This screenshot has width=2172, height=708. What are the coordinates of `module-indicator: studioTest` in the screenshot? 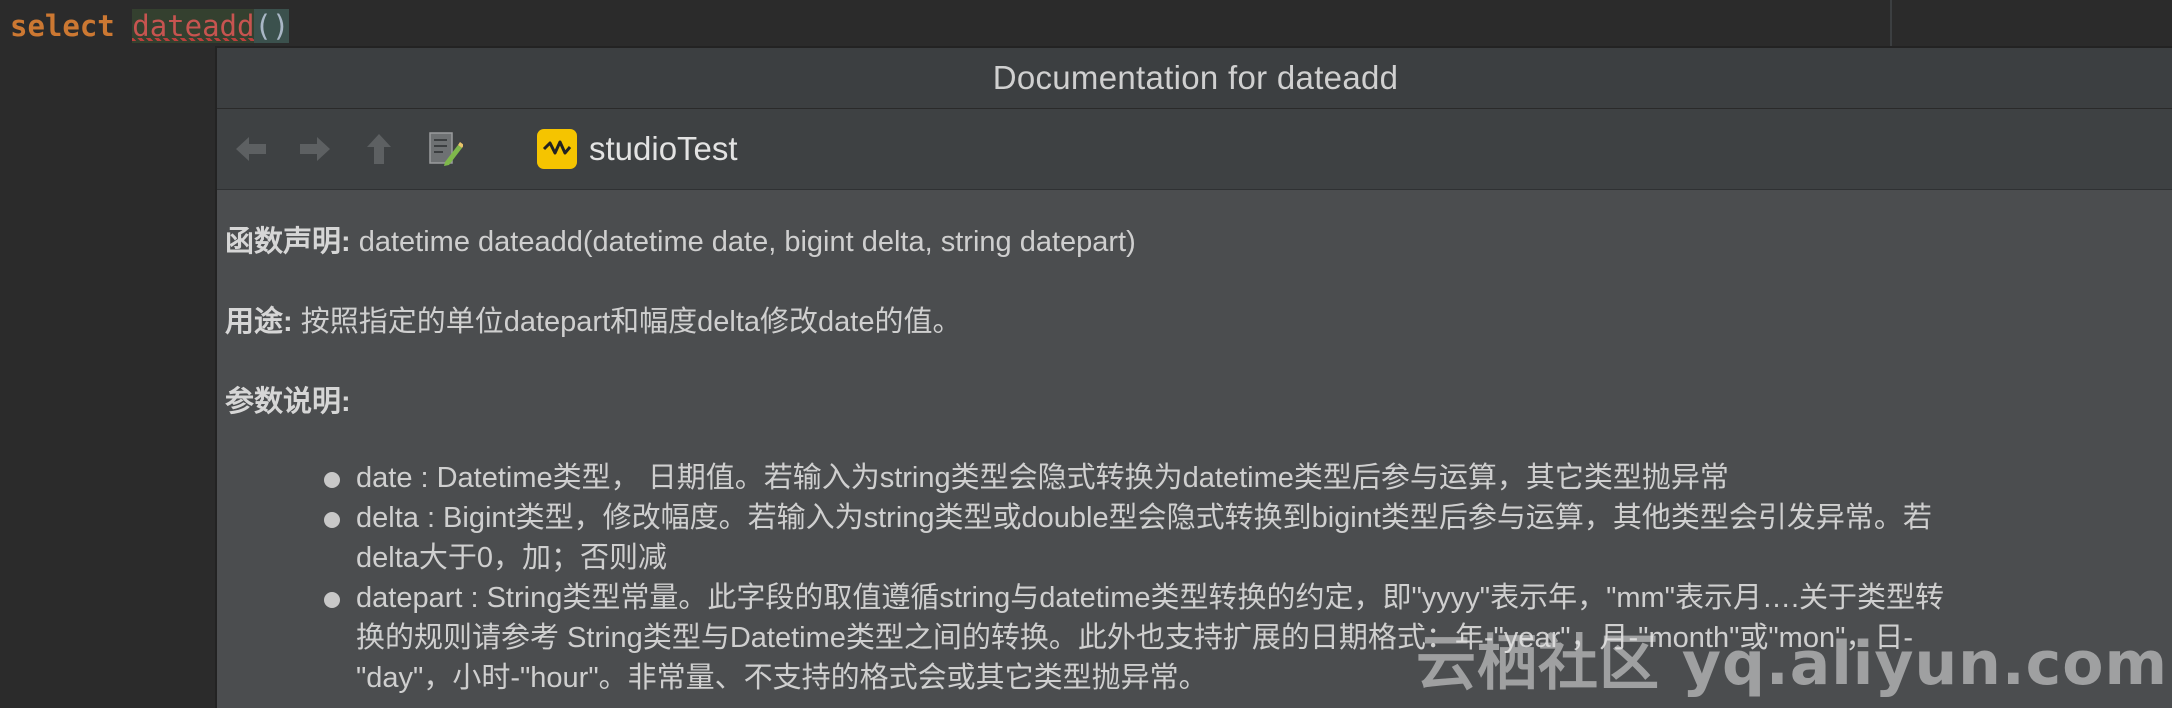 It's located at (637, 149).